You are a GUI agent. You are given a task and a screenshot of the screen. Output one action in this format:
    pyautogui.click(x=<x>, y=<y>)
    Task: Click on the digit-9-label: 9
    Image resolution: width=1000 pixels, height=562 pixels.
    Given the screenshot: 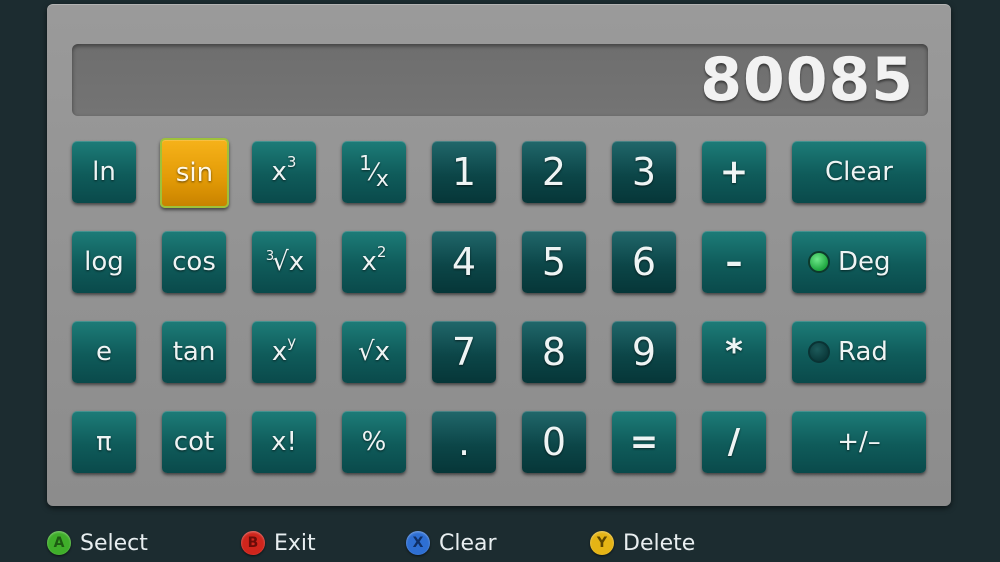 What is the action you would take?
    pyautogui.click(x=644, y=352)
    